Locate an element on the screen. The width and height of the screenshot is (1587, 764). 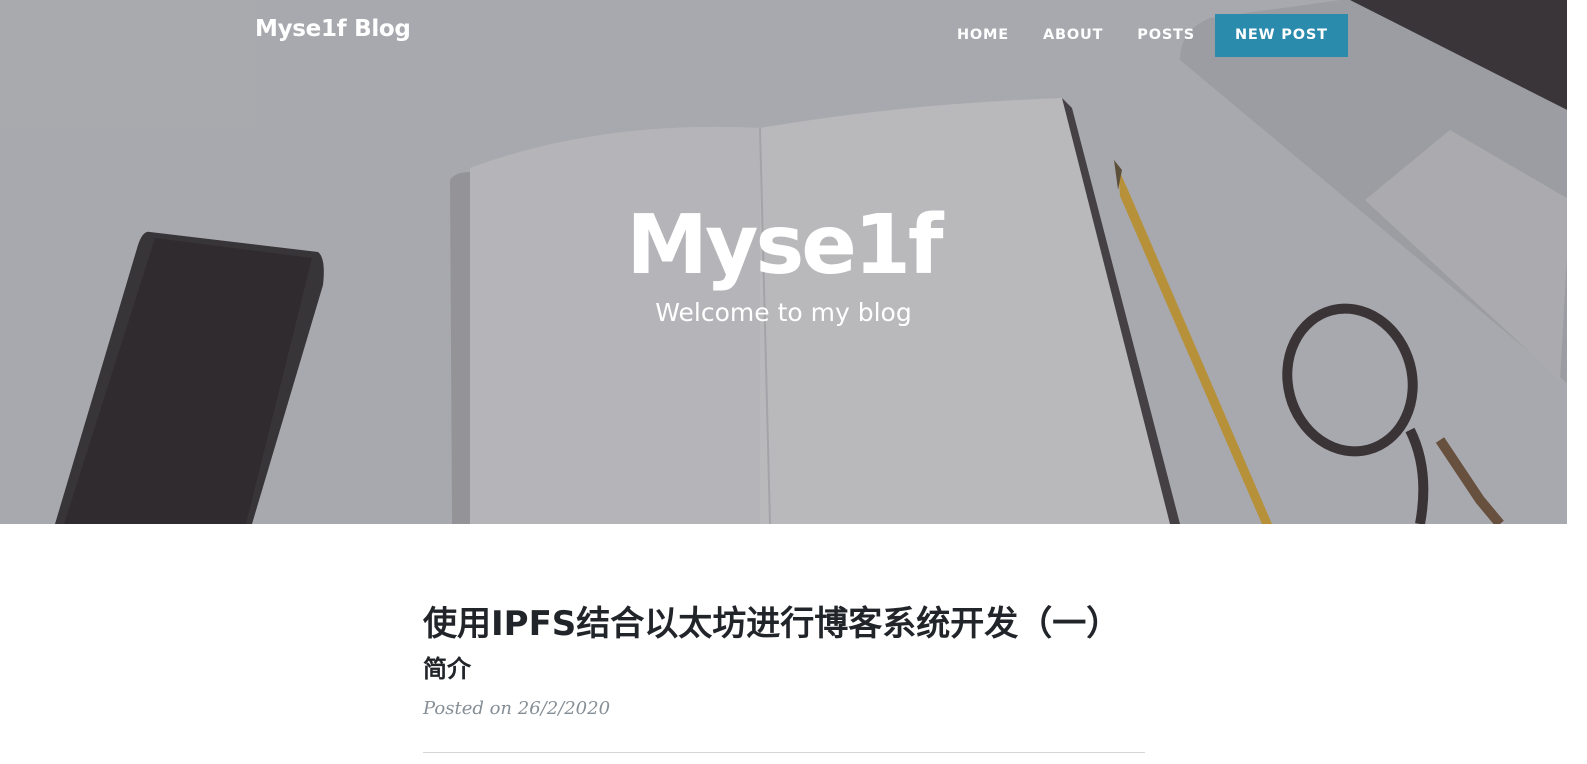
post-title: 使用IPFS结合以太坊进行博客系统开发（一） is located at coordinates (784, 624).